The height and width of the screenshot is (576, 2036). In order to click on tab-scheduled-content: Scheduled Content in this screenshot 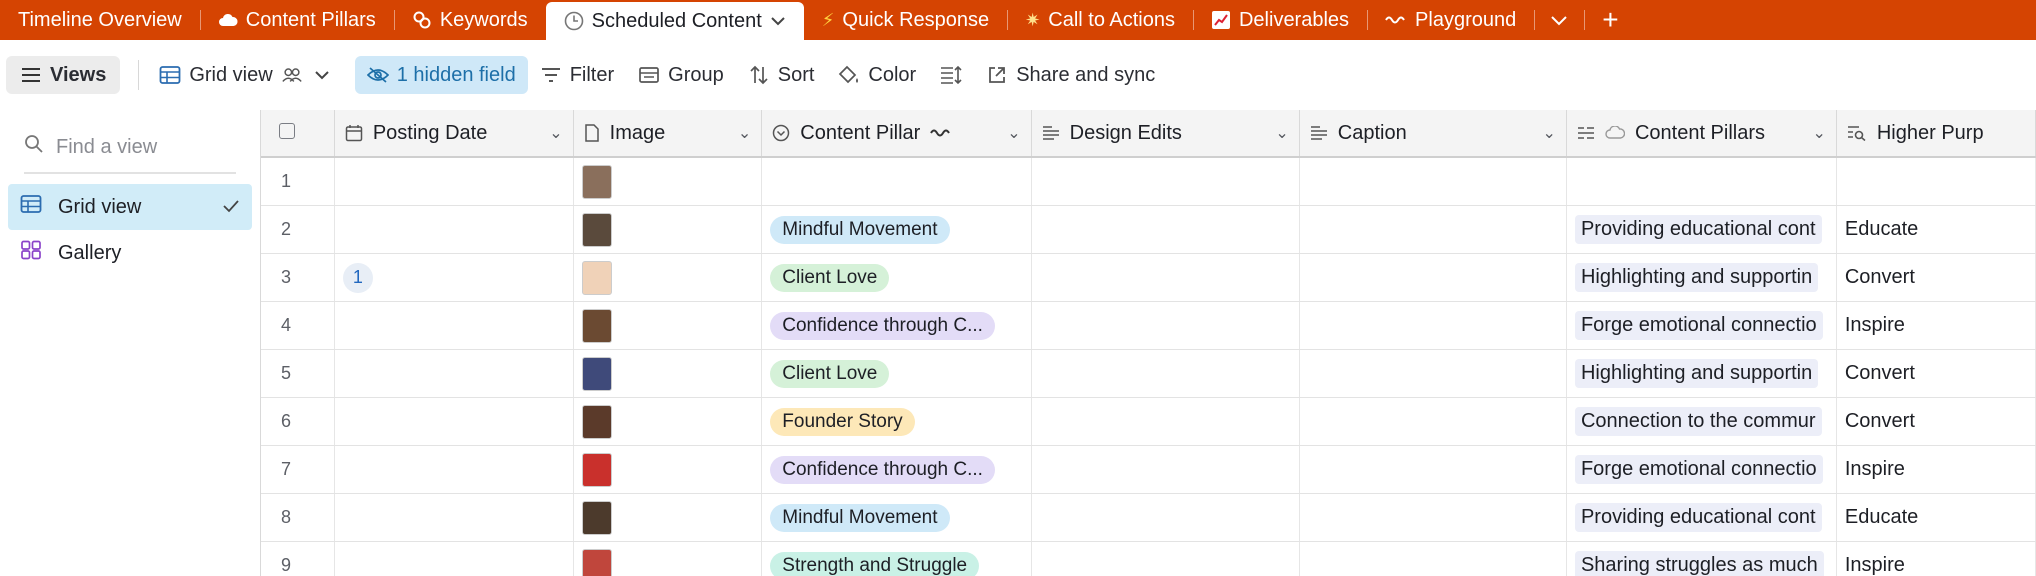, I will do `click(674, 21)`.